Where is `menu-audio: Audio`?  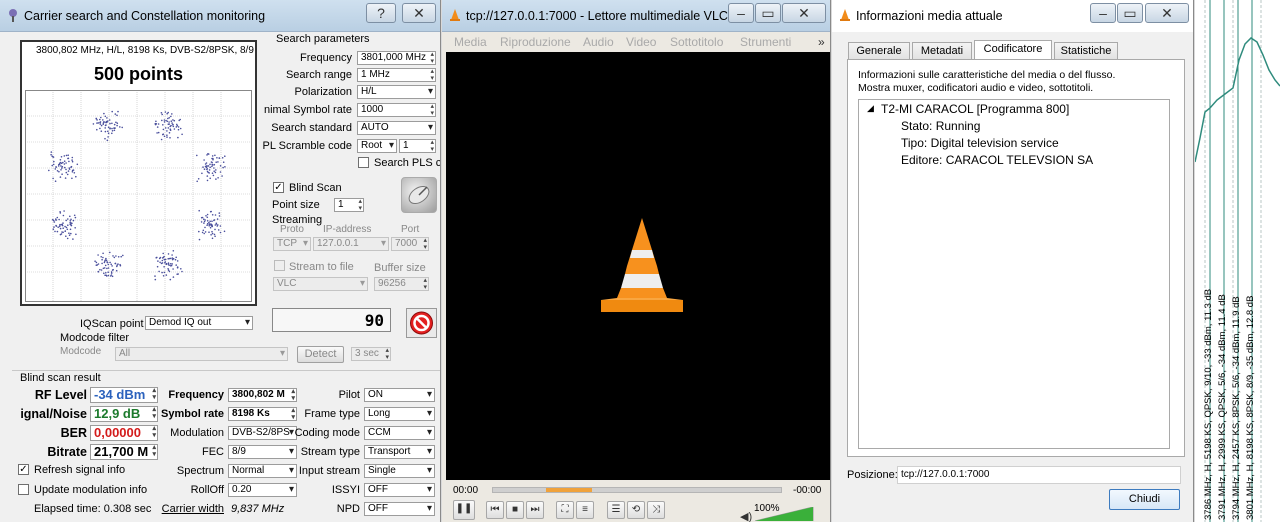
menu-audio: Audio is located at coordinates (598, 42).